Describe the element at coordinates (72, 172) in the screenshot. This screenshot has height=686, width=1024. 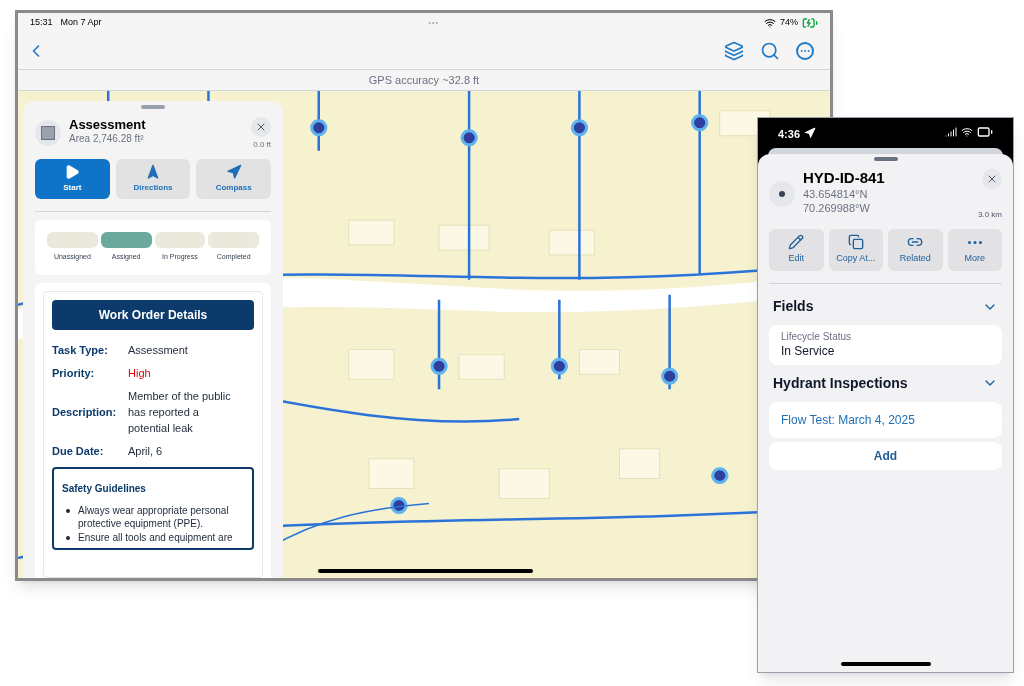
I see `play-icon` at that location.